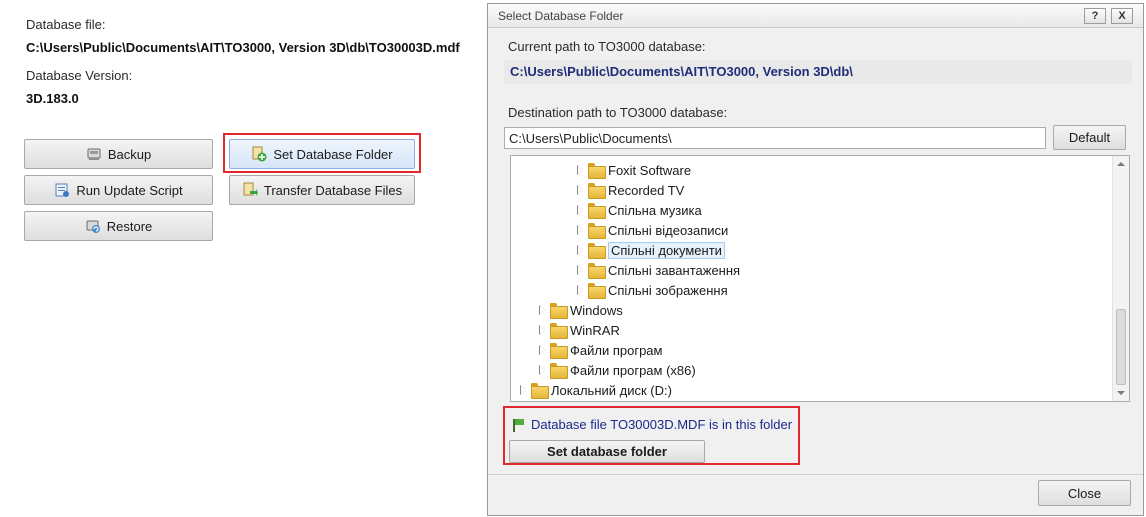 The width and height of the screenshot is (1146, 517). Describe the element at coordinates (1121, 393) in the screenshot. I see `scroll-down-icon` at that location.